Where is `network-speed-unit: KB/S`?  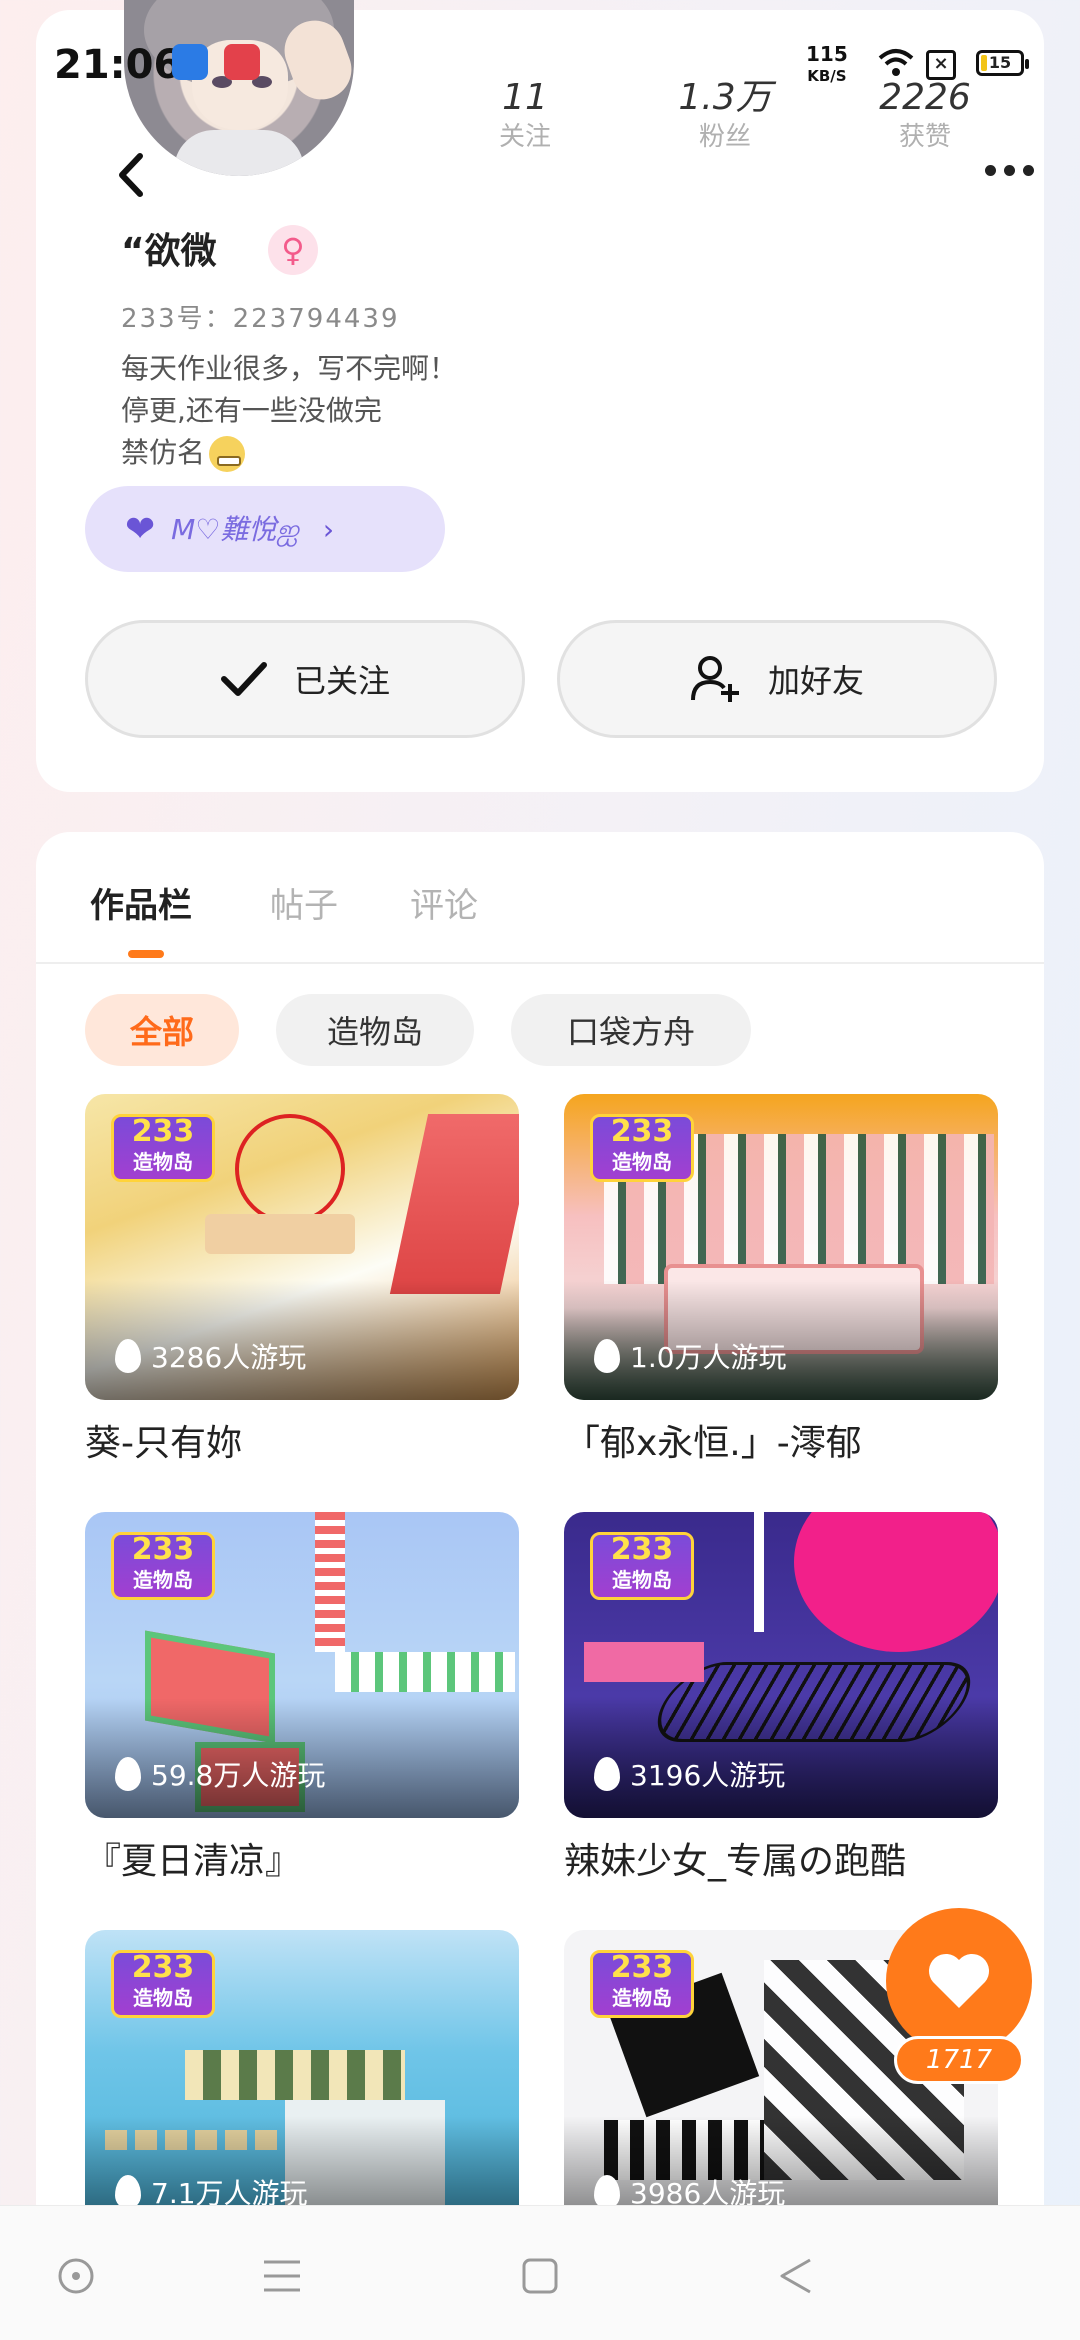
network-speed-unit: KB/S is located at coordinates (827, 76).